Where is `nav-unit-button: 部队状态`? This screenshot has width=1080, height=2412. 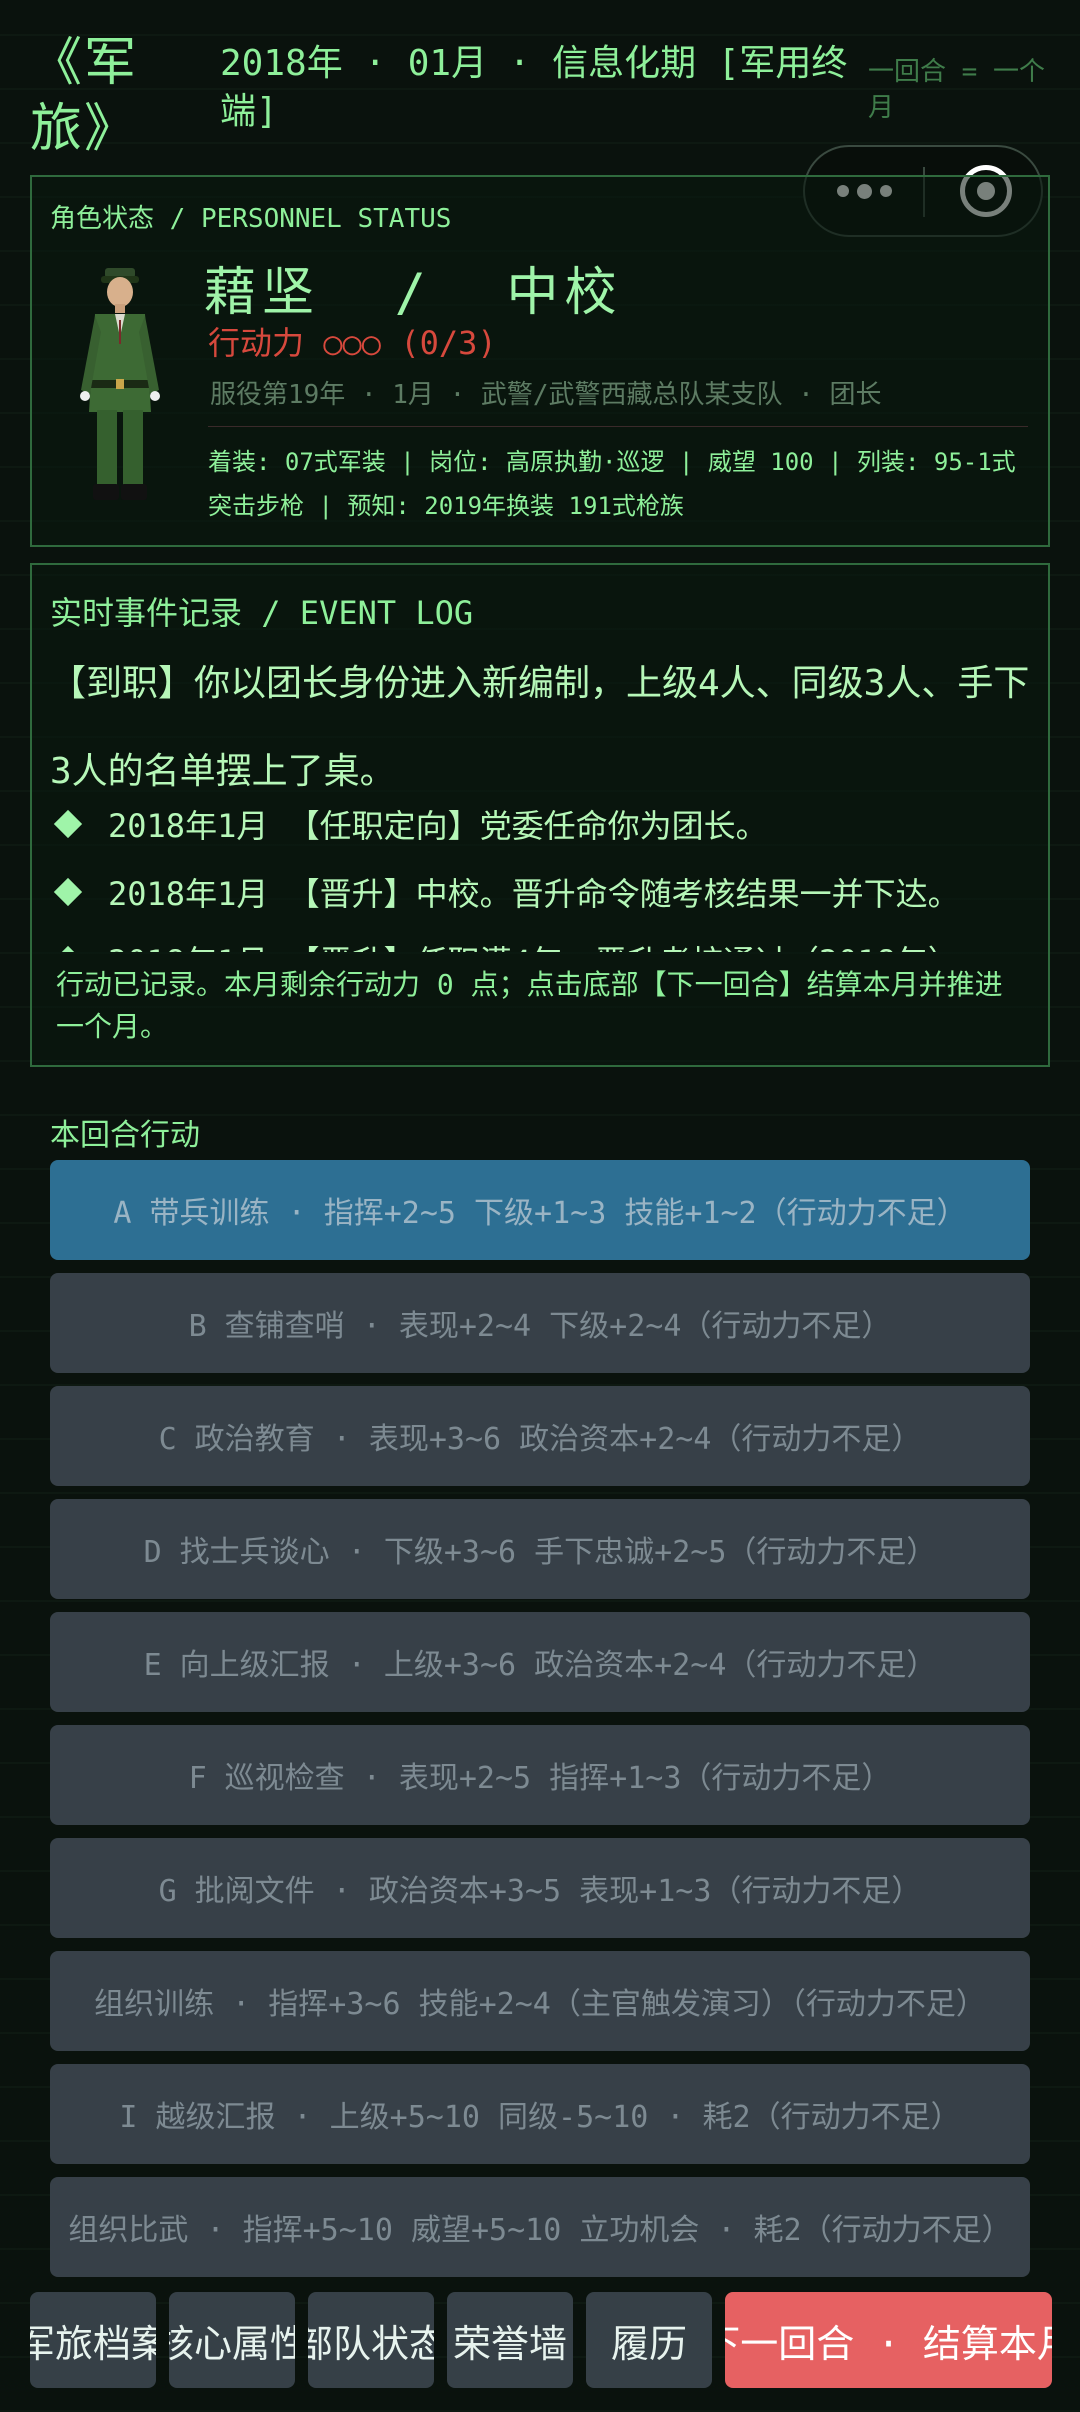 nav-unit-button: 部队状态 is located at coordinates (371, 2340).